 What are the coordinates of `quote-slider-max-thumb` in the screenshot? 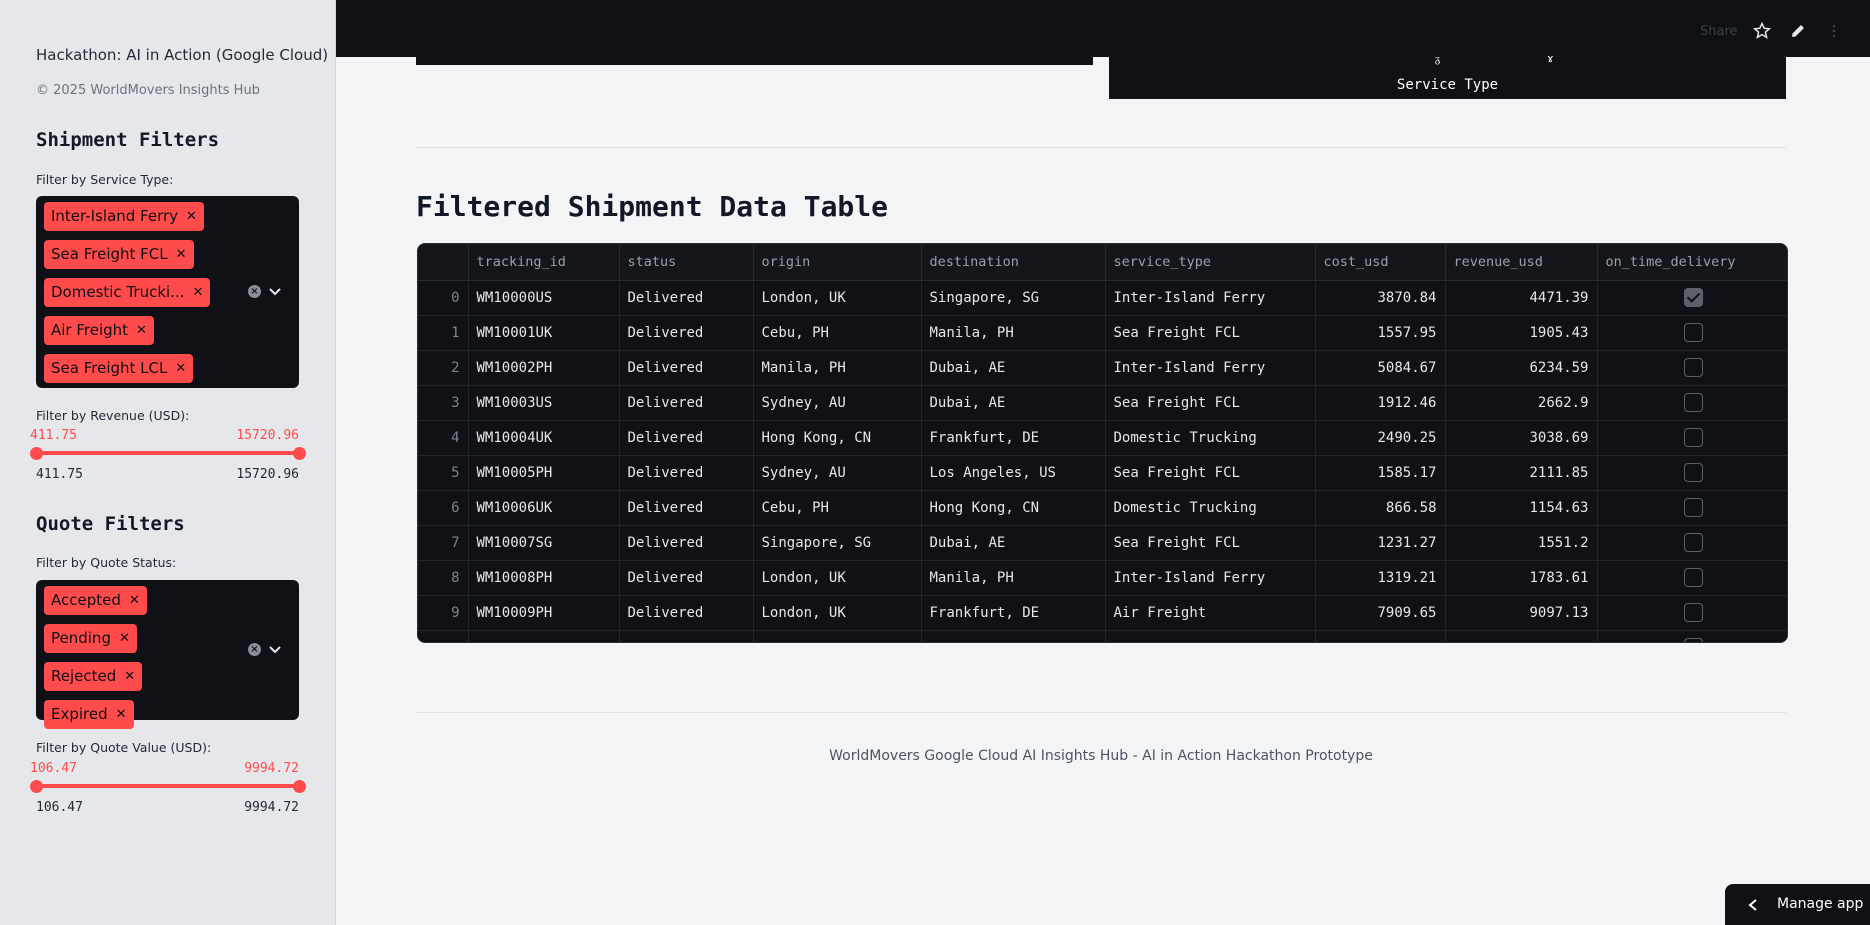 It's located at (299, 786).